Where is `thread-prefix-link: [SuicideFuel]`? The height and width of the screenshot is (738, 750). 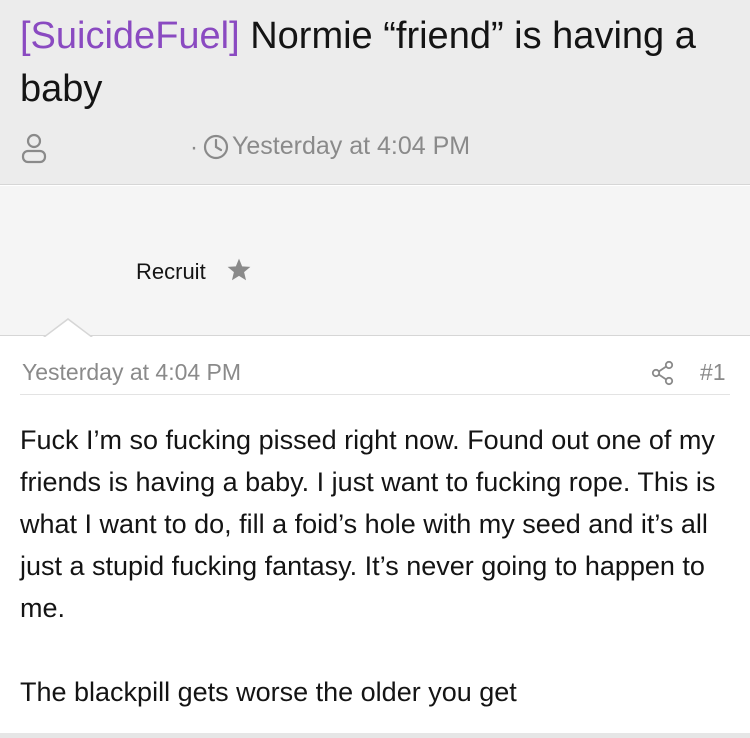
thread-prefix-link: [SuicideFuel] is located at coordinates (130, 36).